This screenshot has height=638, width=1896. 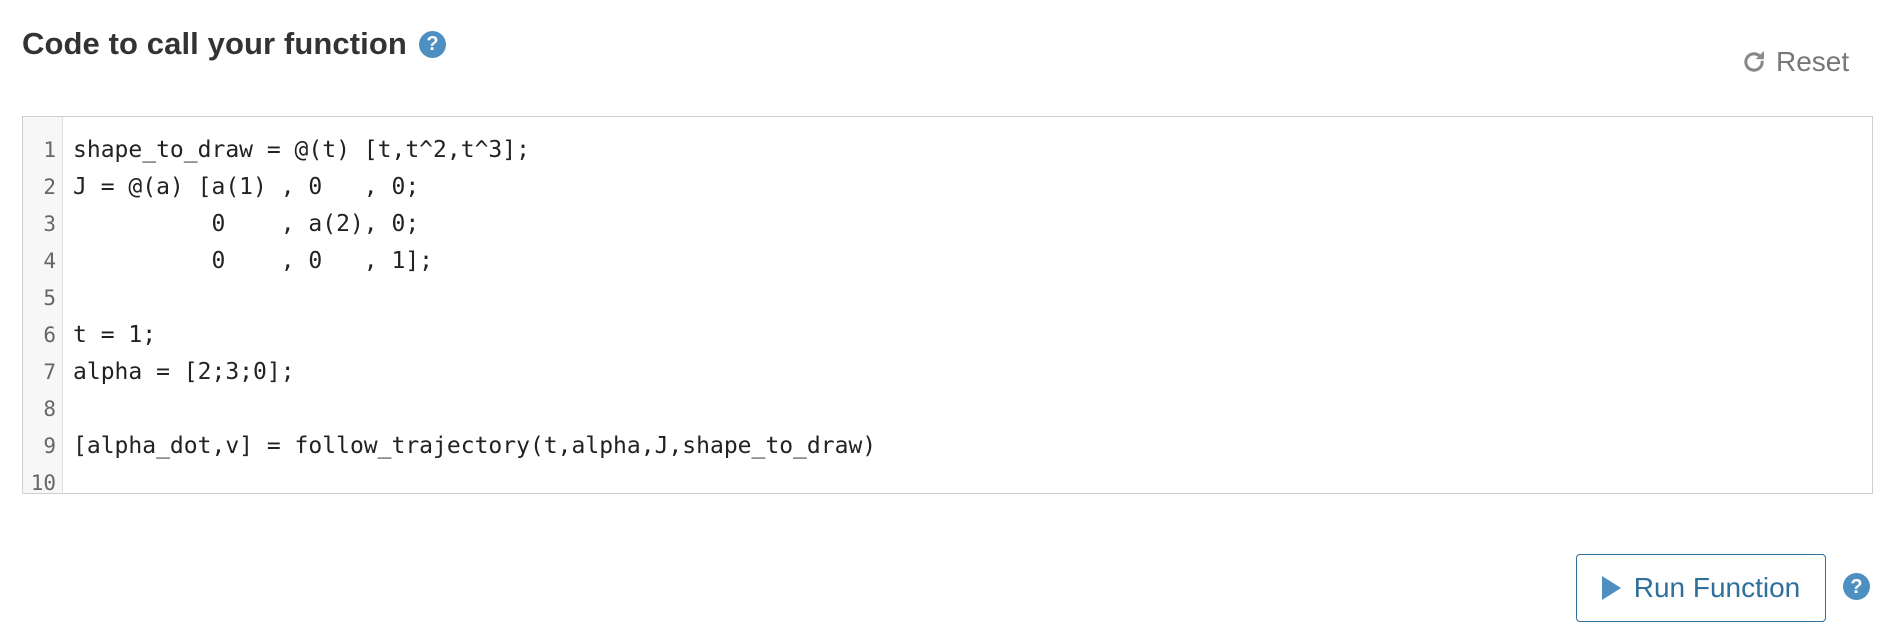 What do you see at coordinates (1611, 588) in the screenshot?
I see `play-icon` at bounding box center [1611, 588].